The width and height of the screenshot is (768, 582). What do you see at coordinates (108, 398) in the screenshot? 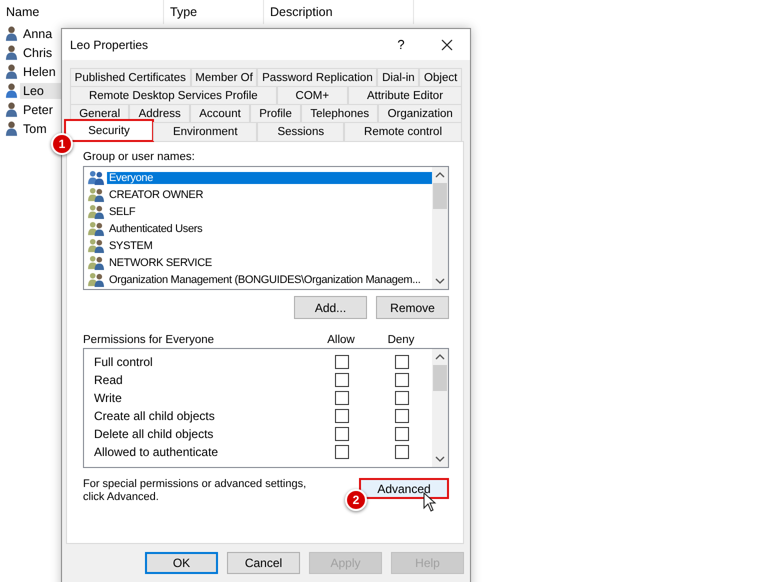
I see `permission-name: Write` at bounding box center [108, 398].